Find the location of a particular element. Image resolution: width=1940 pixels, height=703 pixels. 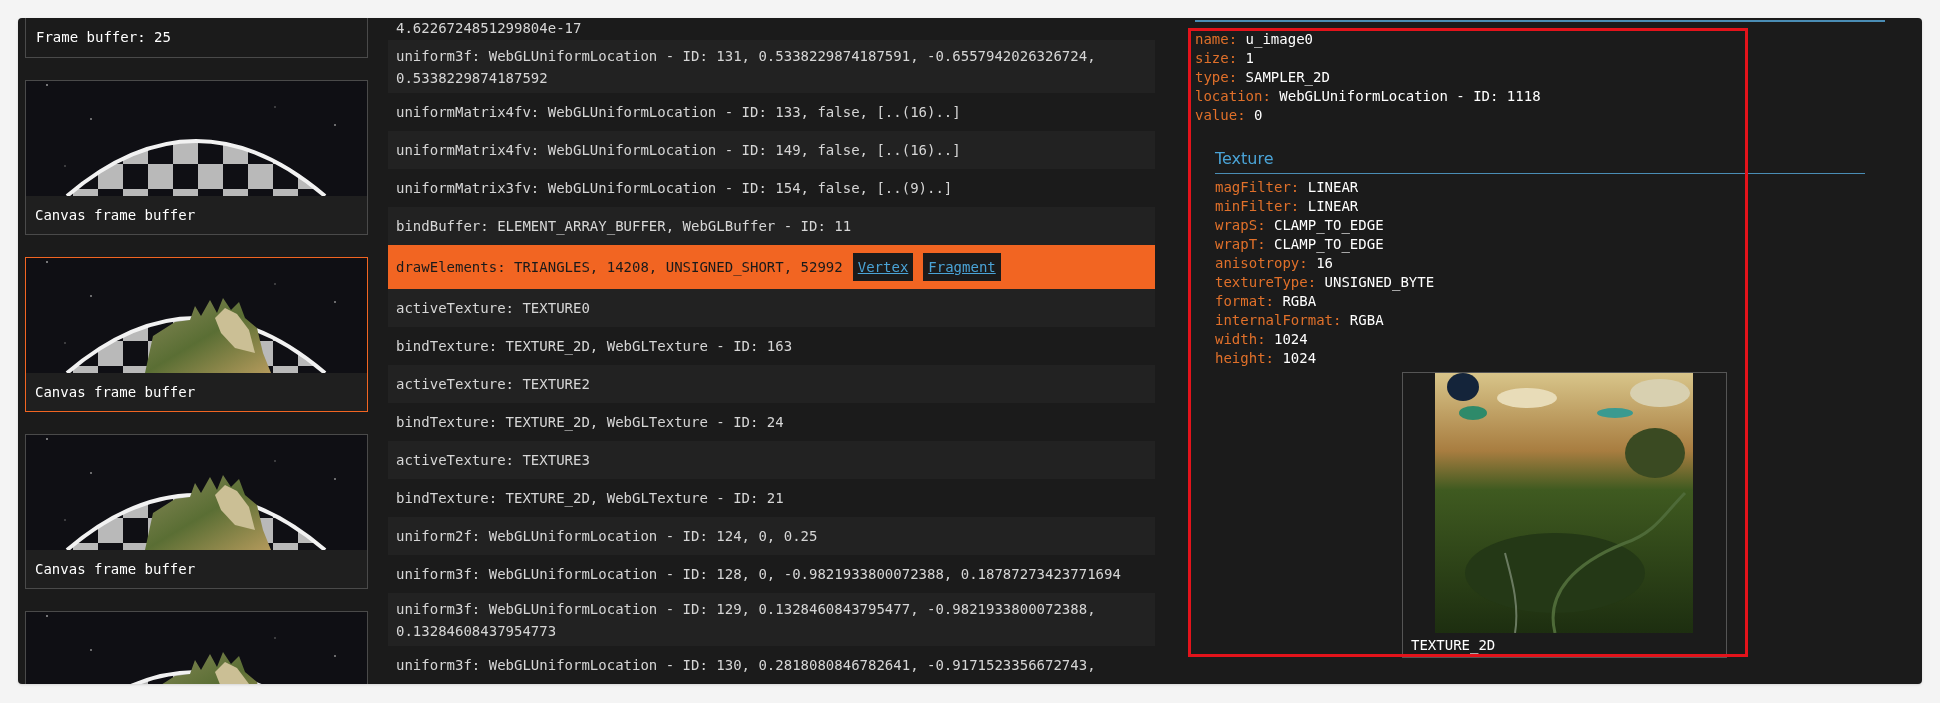

call-text: bindTexture: TEXTURE_2D, WebGLTexture - ID: 24 is located at coordinates (590, 423).